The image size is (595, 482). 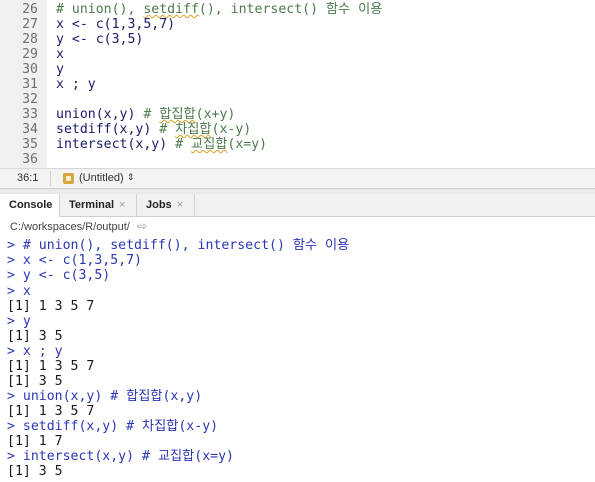 I want to click on line-number: 31, so click(x=30, y=84).